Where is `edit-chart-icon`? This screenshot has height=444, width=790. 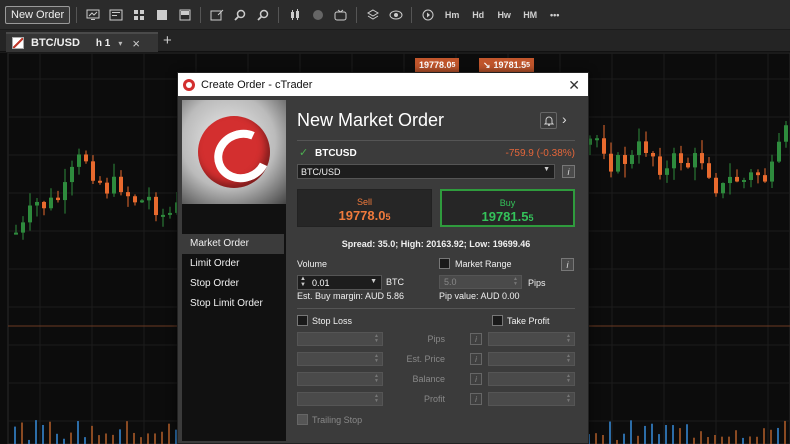 edit-chart-icon is located at coordinates (216, 14).